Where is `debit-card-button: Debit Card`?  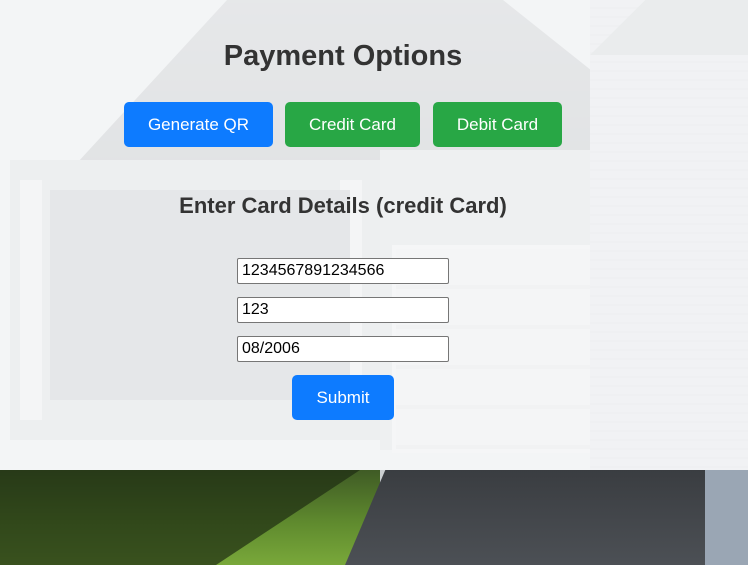
debit-card-button: Debit Card is located at coordinates (497, 124).